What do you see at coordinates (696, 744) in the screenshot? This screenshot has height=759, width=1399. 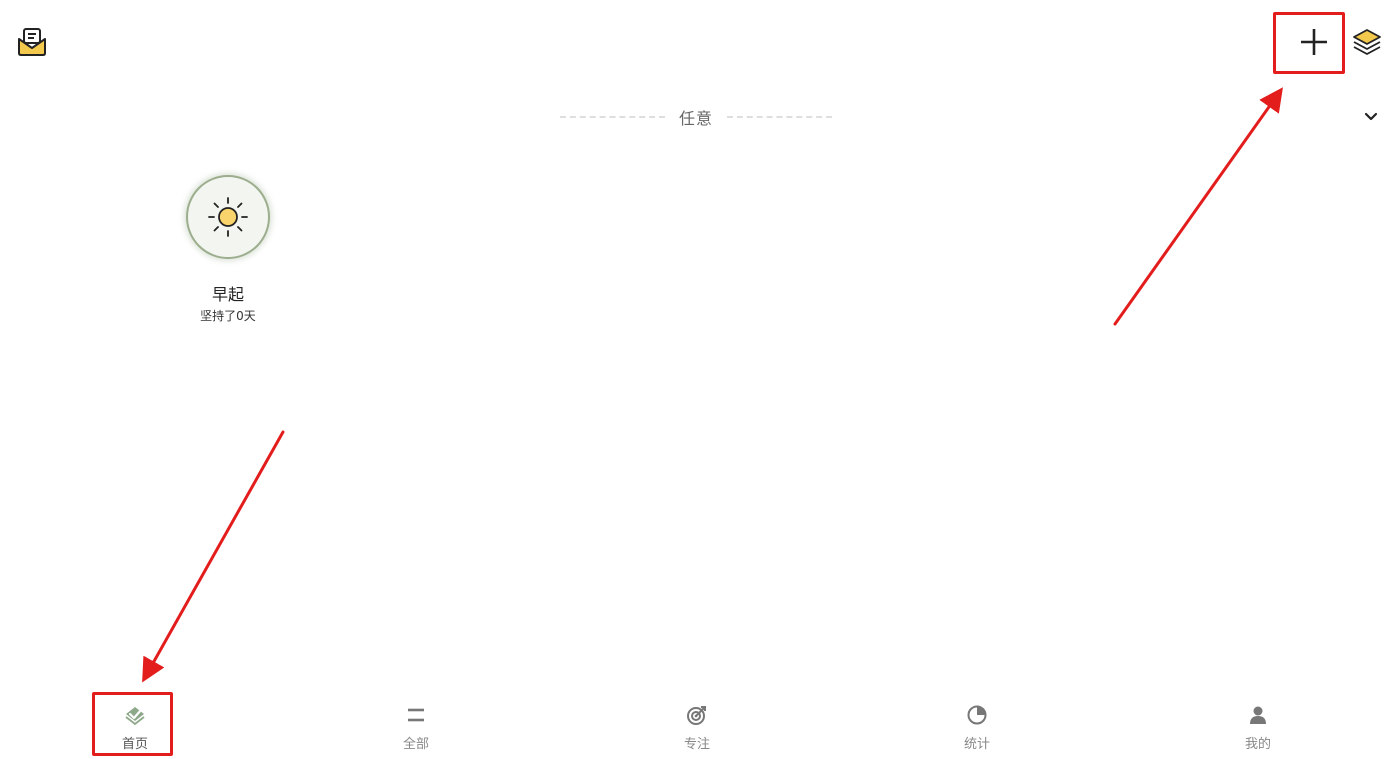 I see `nav-label-focus: 专注` at bounding box center [696, 744].